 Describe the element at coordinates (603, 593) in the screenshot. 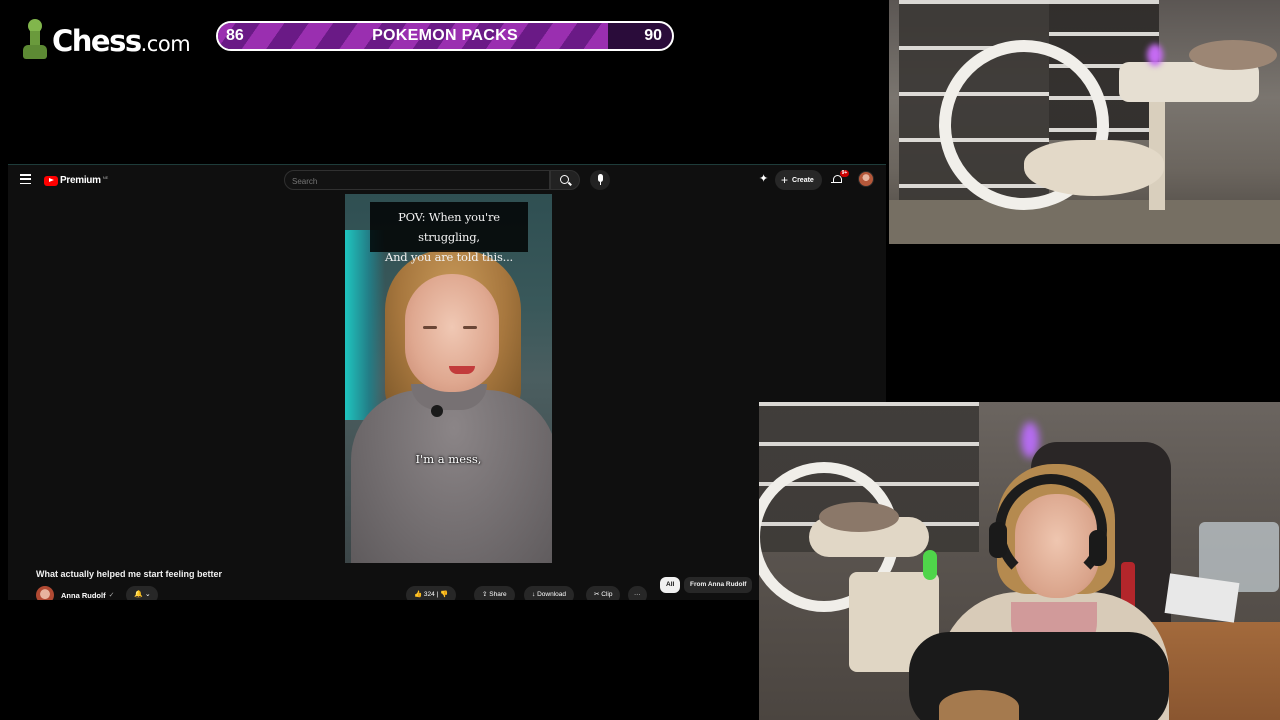

I see `clip-button: ✂ Clip` at that location.